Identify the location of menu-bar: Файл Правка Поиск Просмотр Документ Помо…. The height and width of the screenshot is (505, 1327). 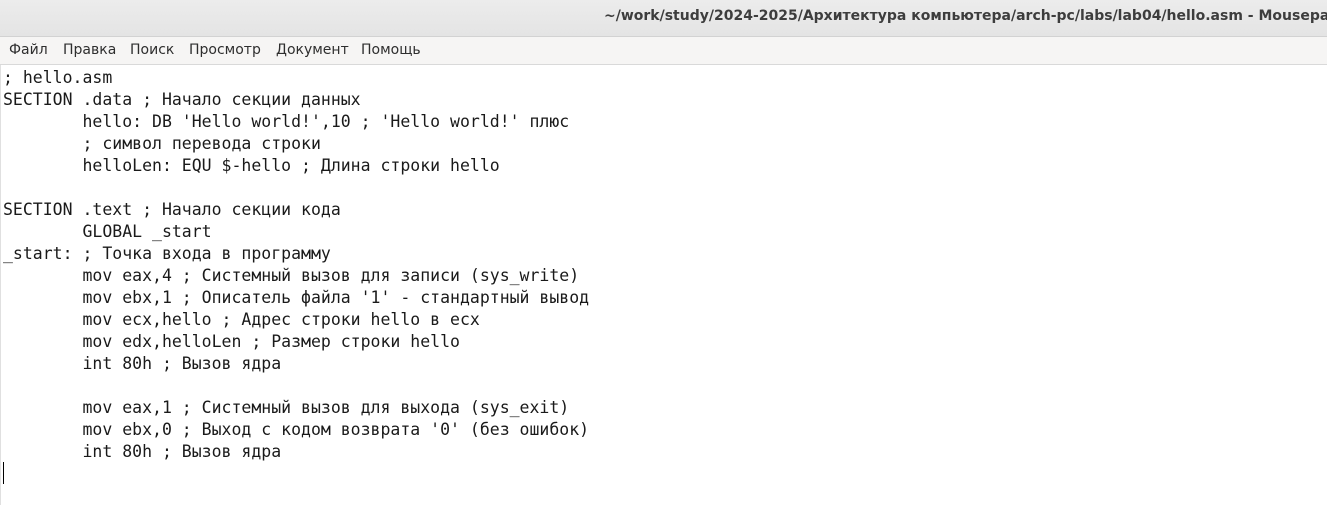
(663, 51).